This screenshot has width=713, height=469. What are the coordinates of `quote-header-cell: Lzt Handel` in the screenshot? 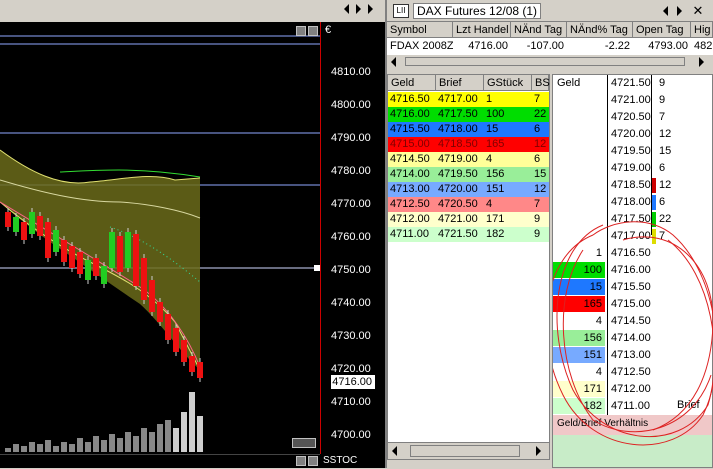 It's located at (482, 30).